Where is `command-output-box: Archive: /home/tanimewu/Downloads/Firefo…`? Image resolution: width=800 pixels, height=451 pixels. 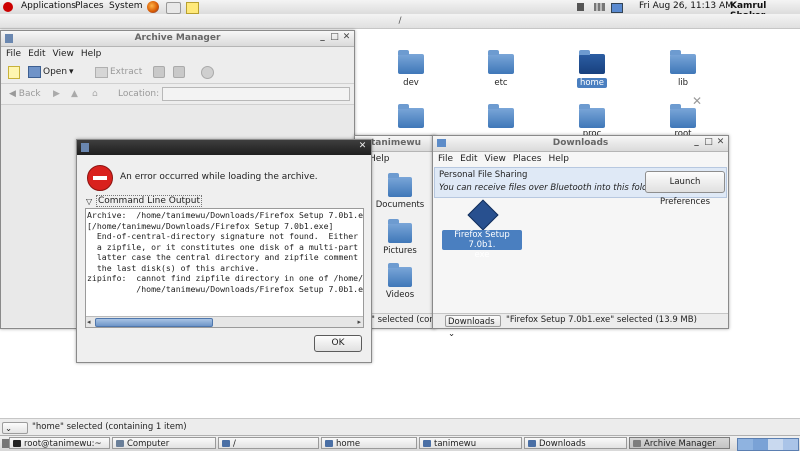
command-output-box: Archive: /home/tanimewu/Downloads/Firefo… is located at coordinates (224, 268).